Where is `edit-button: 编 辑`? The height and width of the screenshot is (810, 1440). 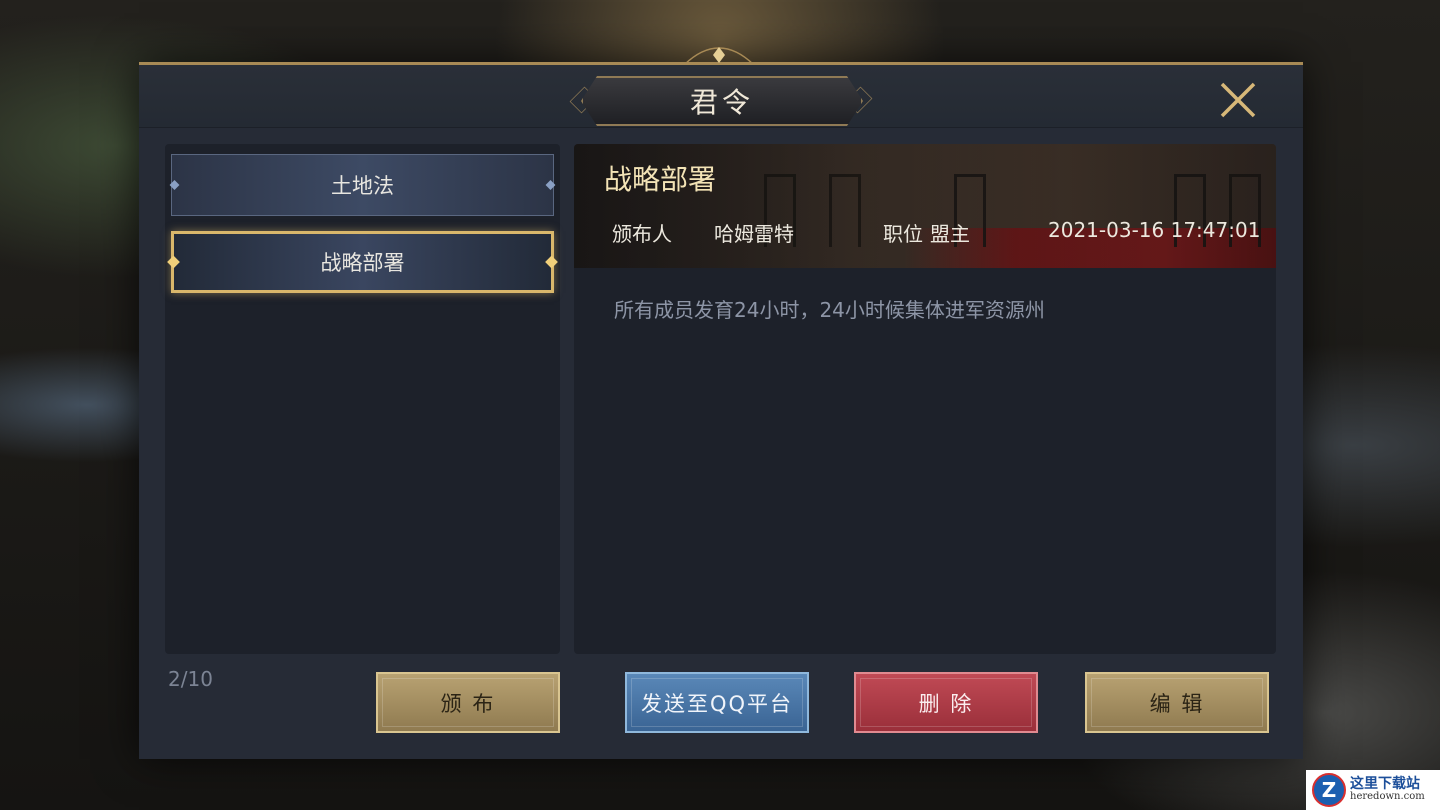
edit-button: 编 辑 is located at coordinates (1177, 702).